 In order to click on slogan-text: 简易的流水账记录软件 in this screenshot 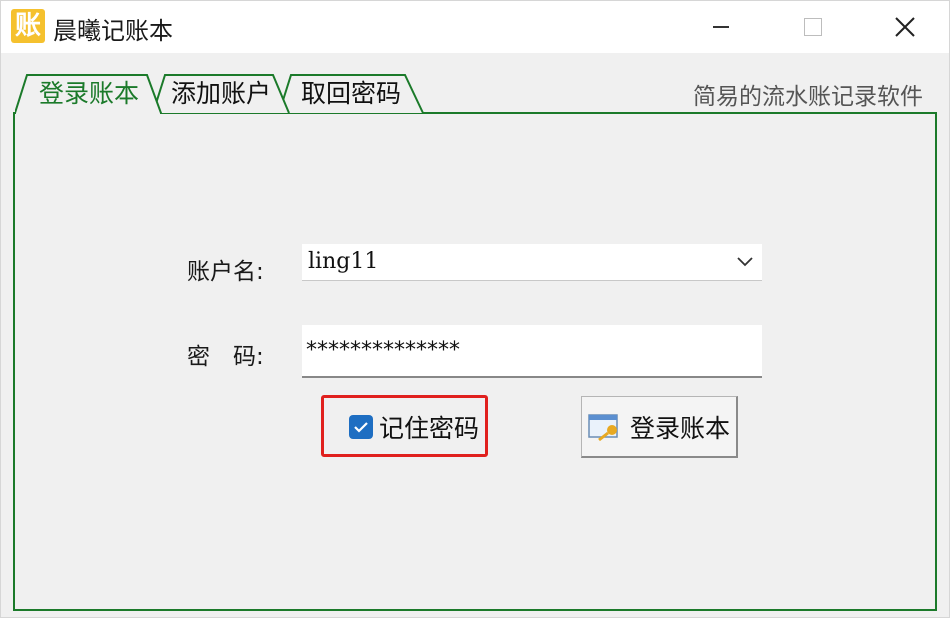, I will do `click(808, 97)`.